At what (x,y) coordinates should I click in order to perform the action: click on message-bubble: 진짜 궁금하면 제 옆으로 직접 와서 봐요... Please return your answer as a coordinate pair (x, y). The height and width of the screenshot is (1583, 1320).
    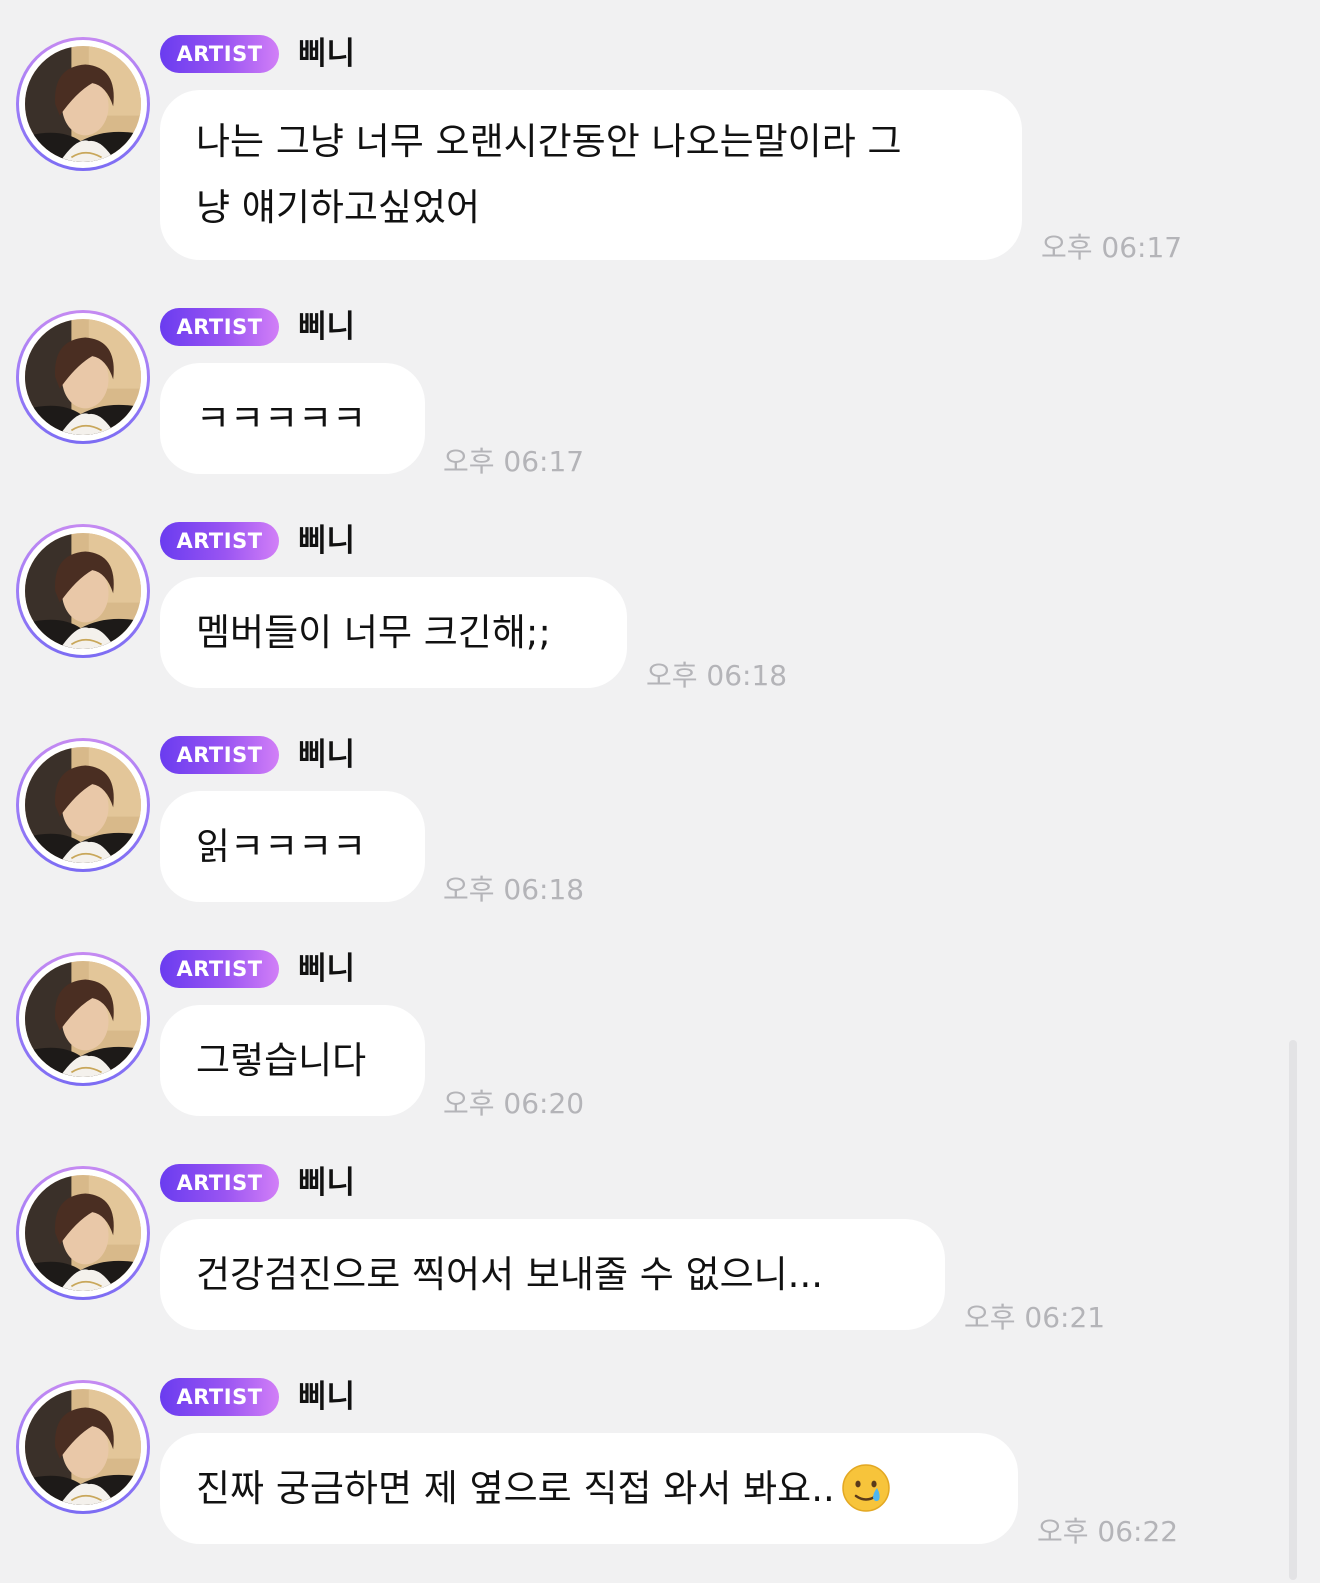
    Looking at the image, I should click on (589, 1488).